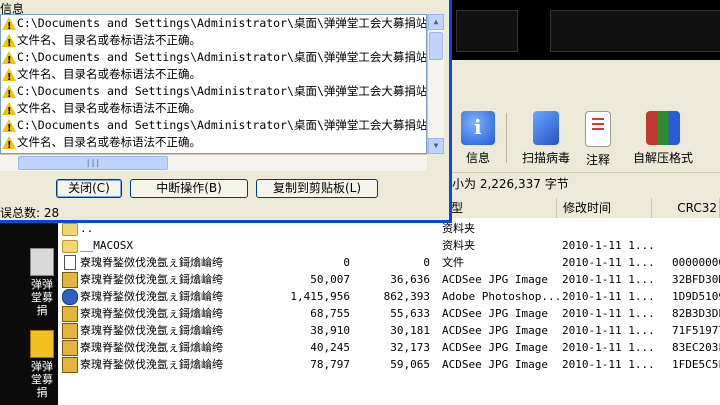 This screenshot has height=405, width=720. What do you see at coordinates (30, 213) in the screenshot?
I see `error-count: 误总数: 28` at bounding box center [30, 213].